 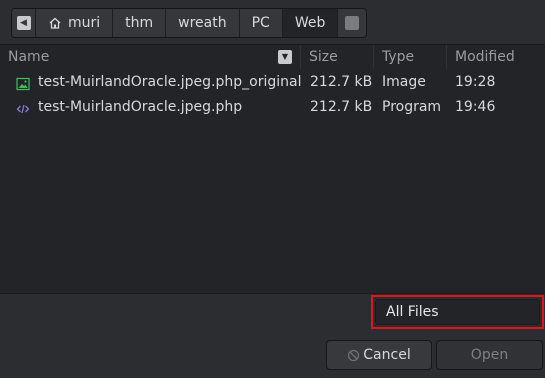 I want to click on file-type-filter-value: All Files, so click(x=412, y=312).